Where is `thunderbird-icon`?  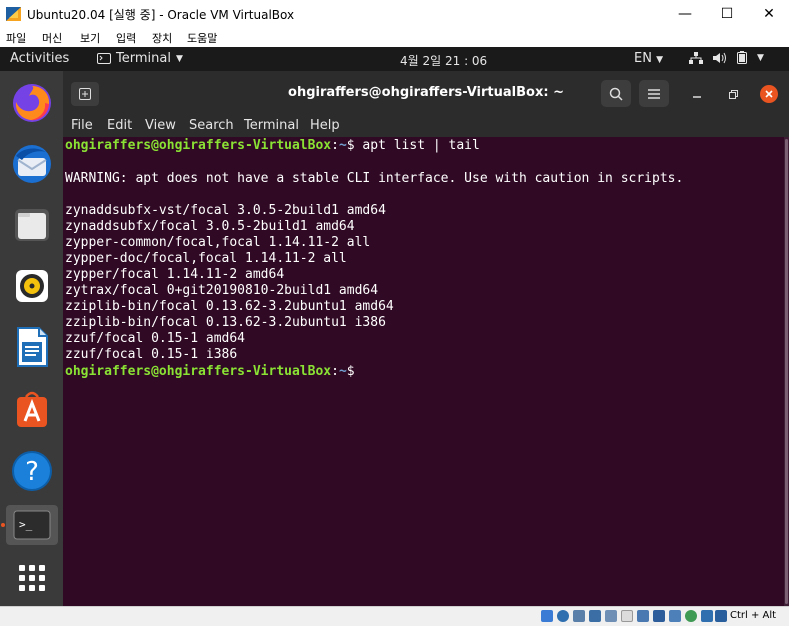
thunderbird-icon is located at coordinates (32, 164).